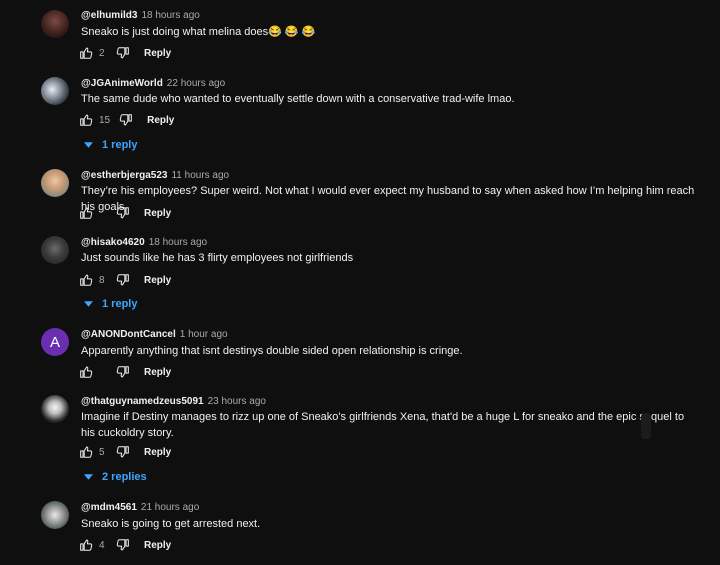  What do you see at coordinates (102, 280) in the screenshot?
I see `like-count: 8` at bounding box center [102, 280].